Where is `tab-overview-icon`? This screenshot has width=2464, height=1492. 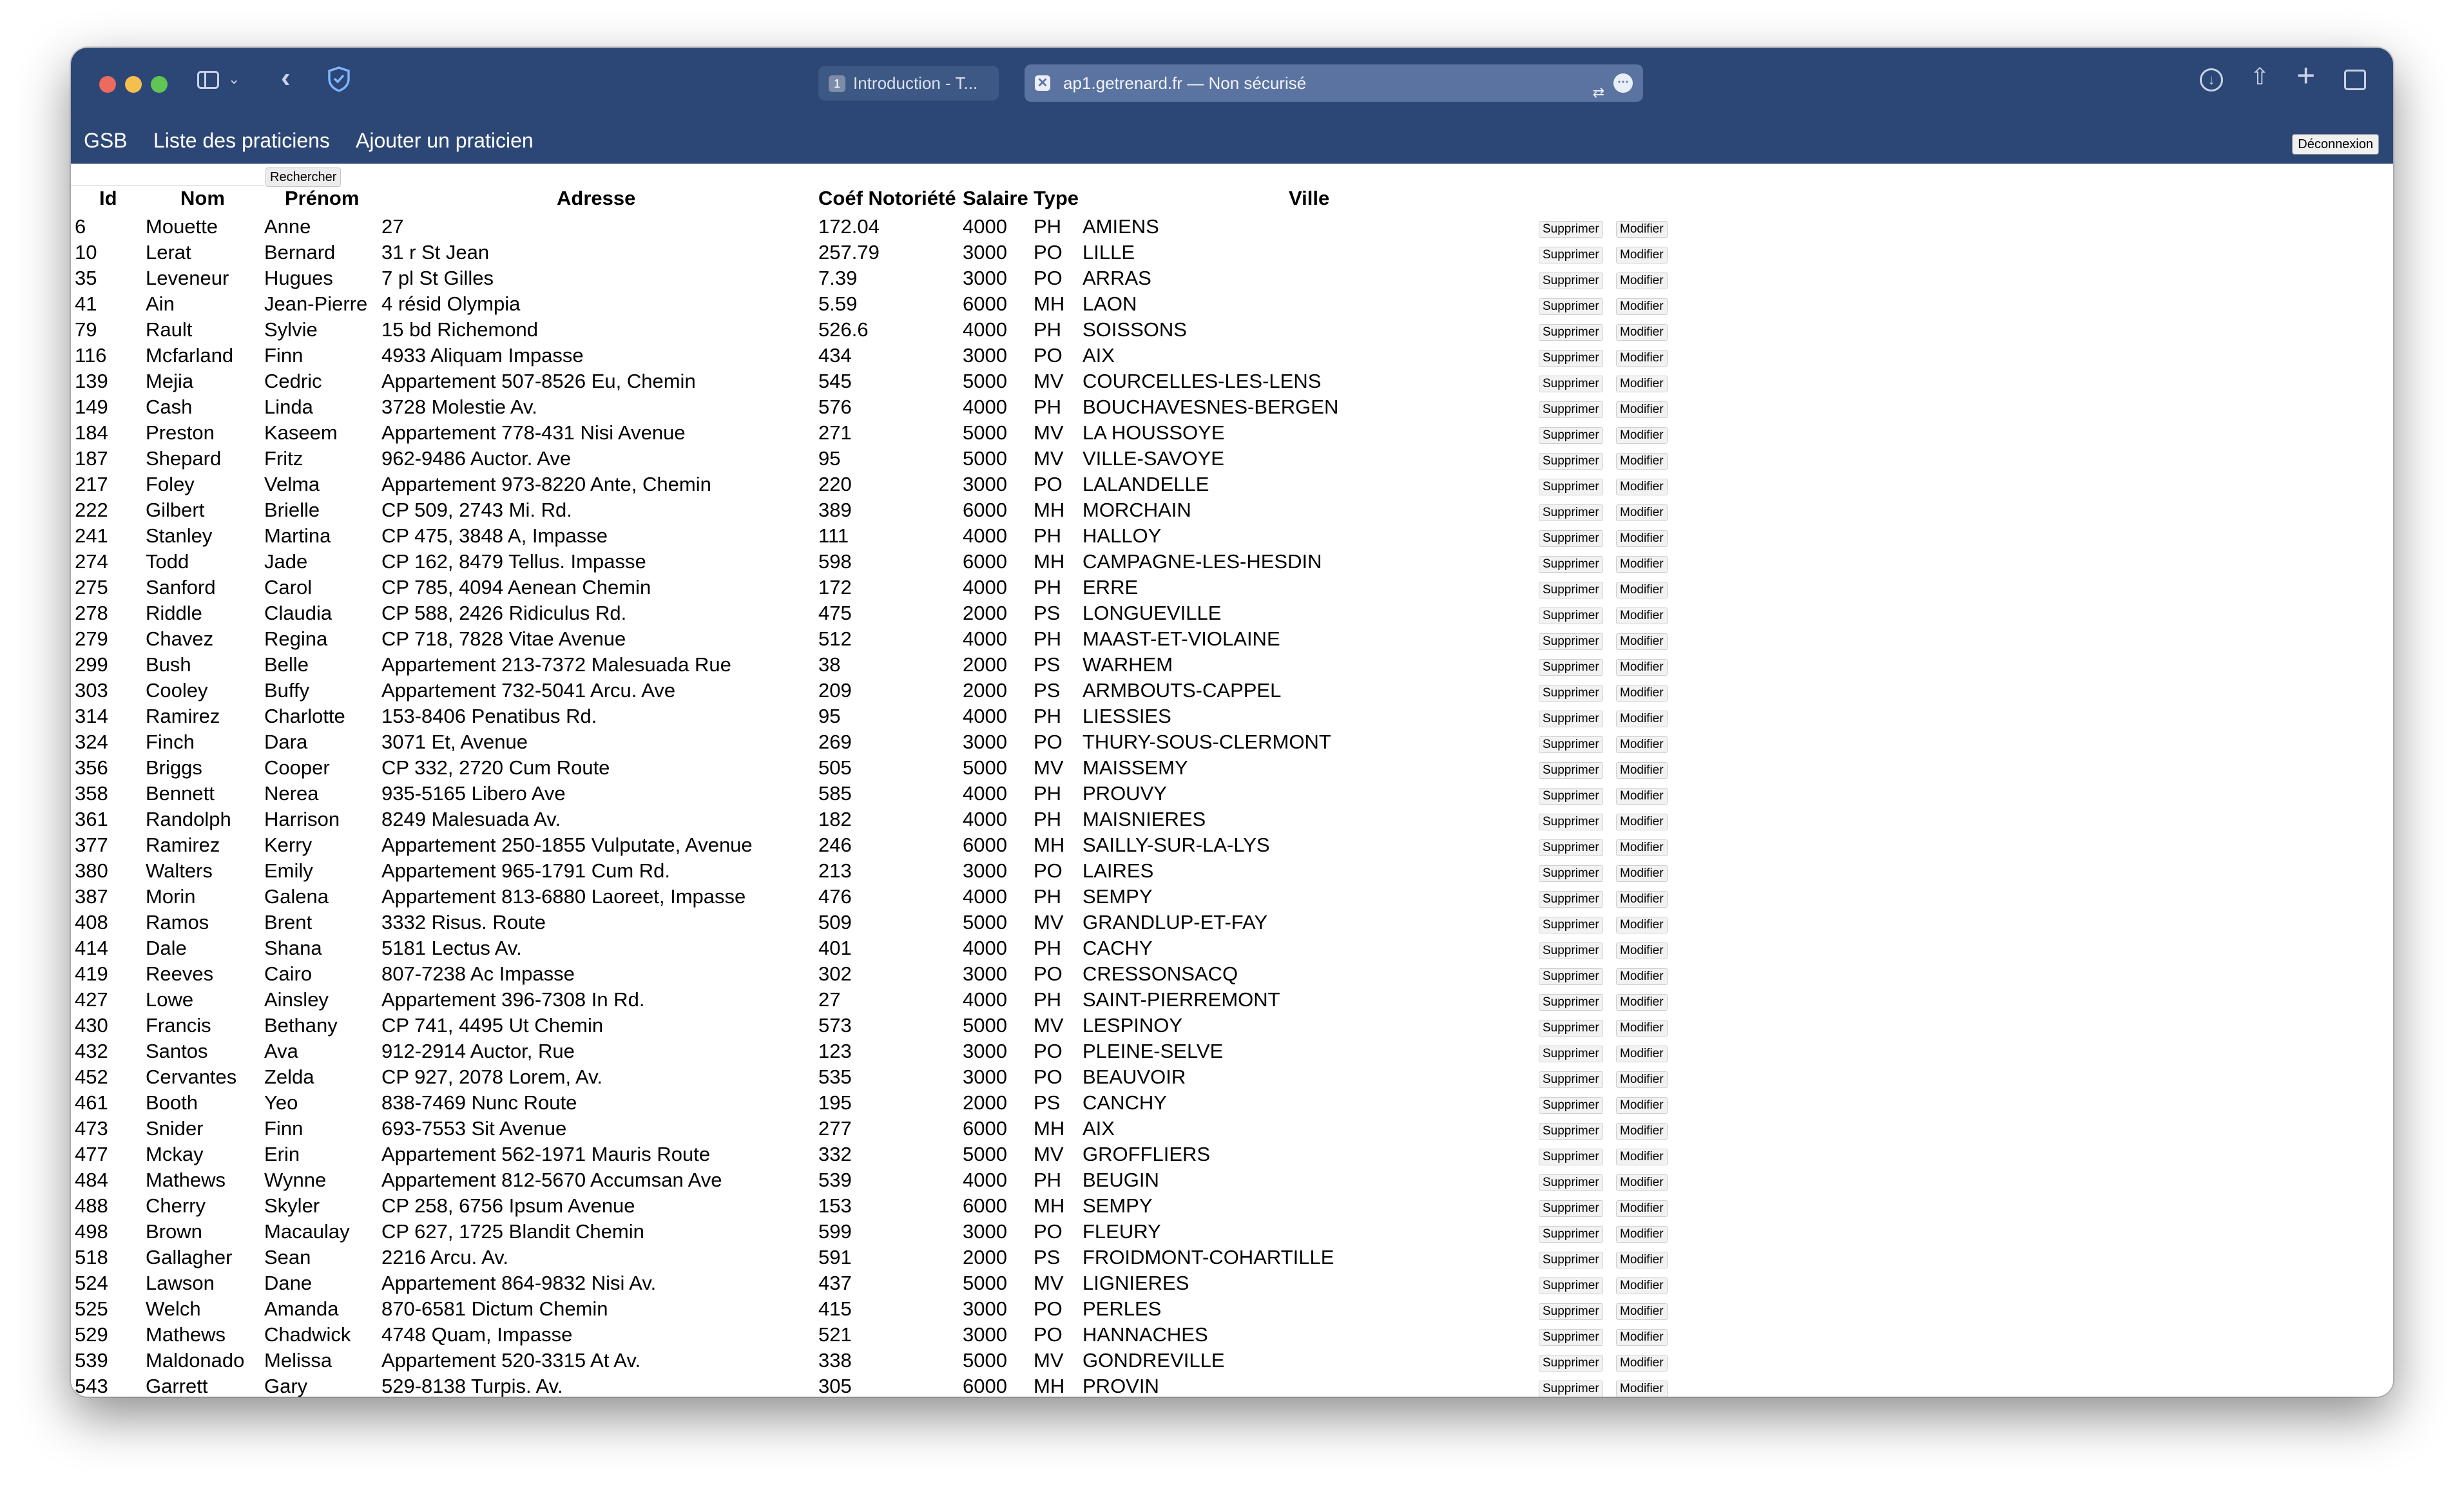 tab-overview-icon is located at coordinates (2355, 80).